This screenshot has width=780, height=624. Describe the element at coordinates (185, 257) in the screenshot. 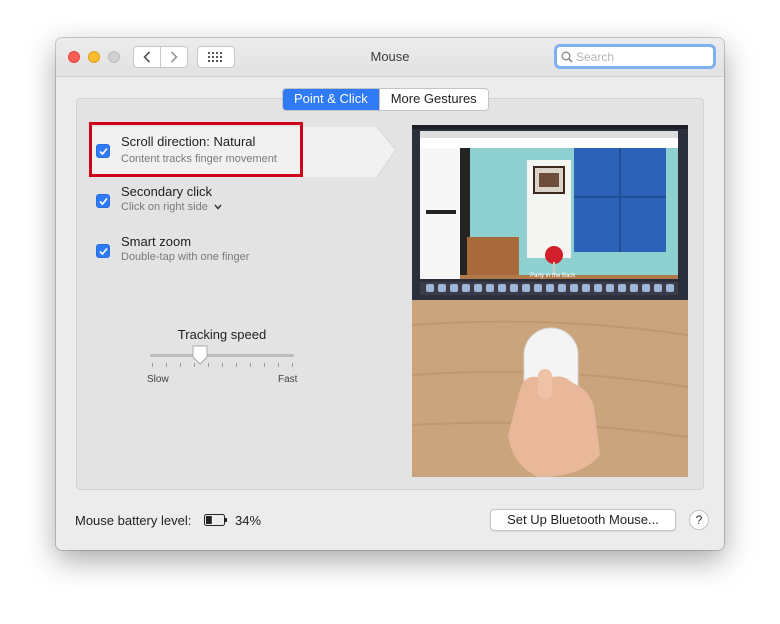

I see `option-subtitle: Double-tap with one finger` at that location.